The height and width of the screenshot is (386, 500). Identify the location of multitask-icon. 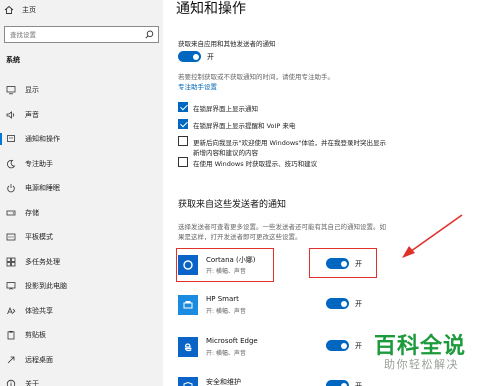
(11, 262).